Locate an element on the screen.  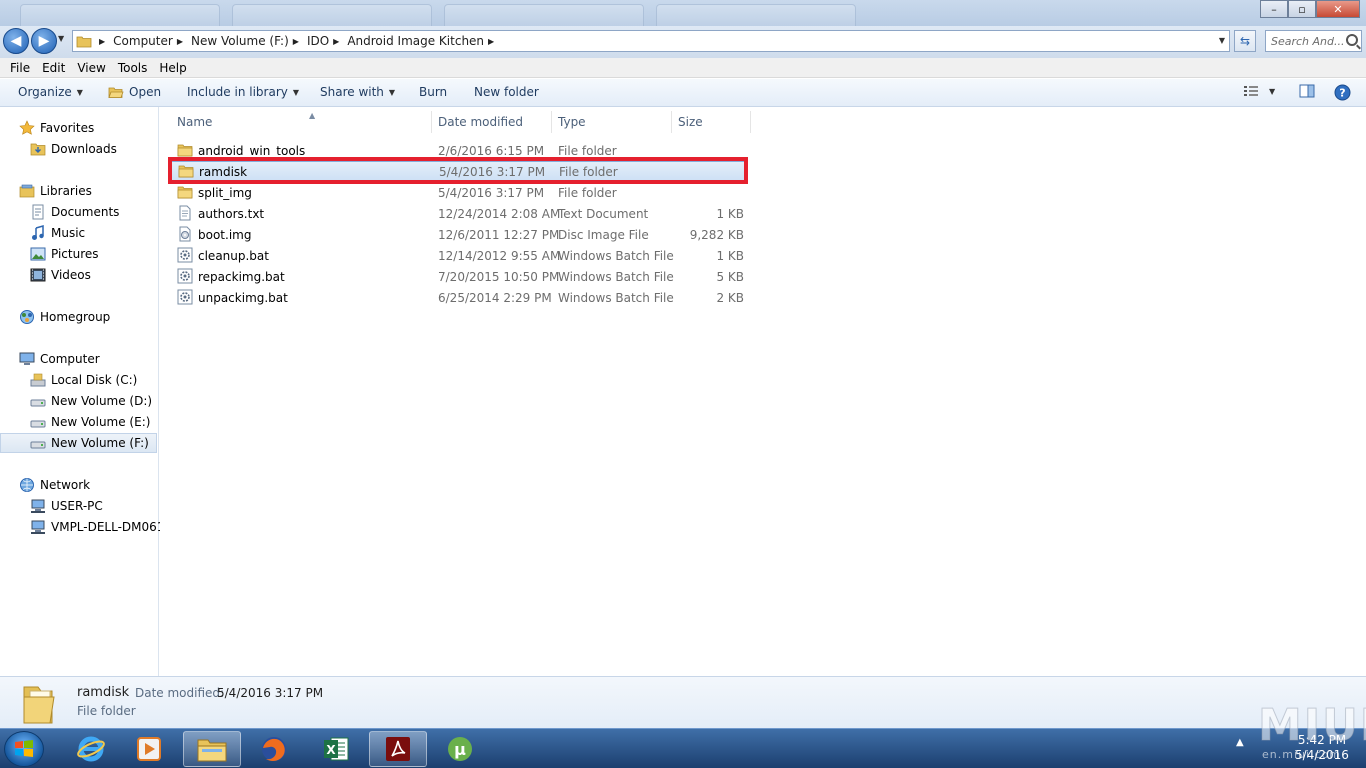
close-button: ✕ is located at coordinates (1338, 9).